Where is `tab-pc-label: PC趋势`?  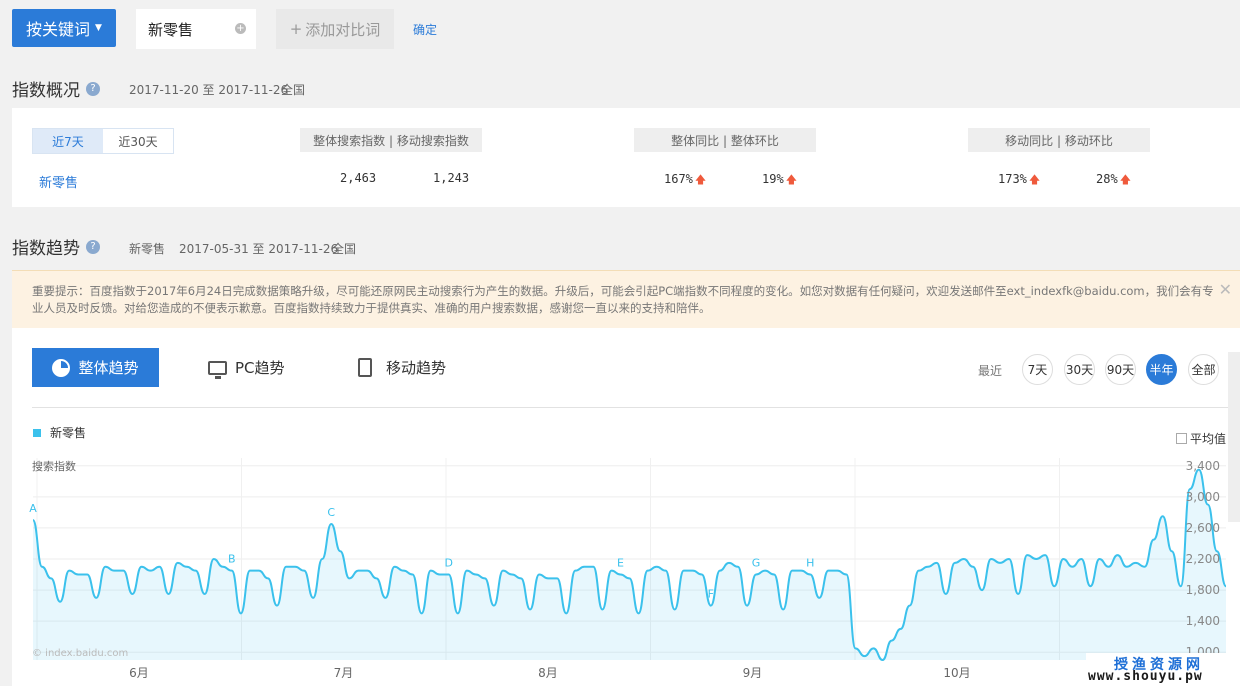
tab-pc-label: PC趋势 is located at coordinates (260, 368).